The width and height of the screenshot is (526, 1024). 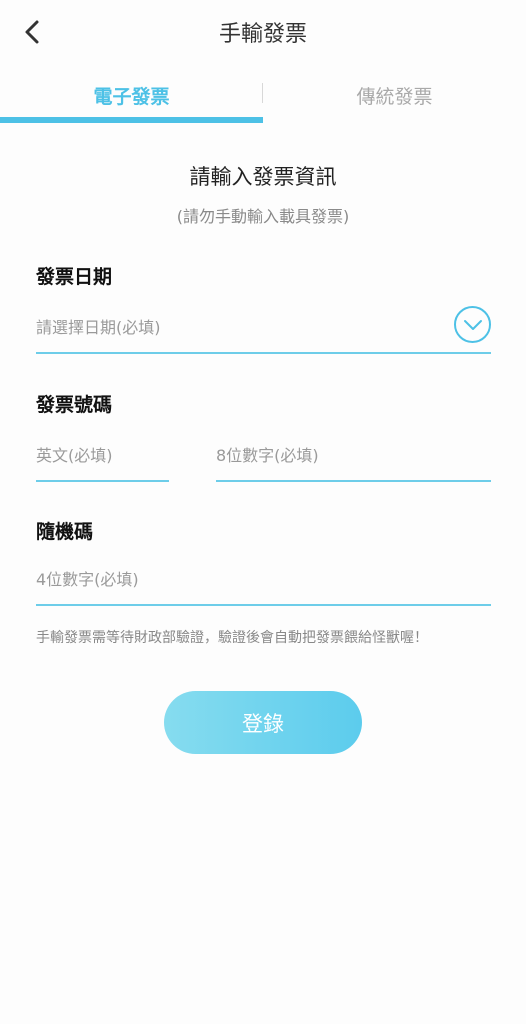 I want to click on invoice-letters-input, so click(x=102, y=455).